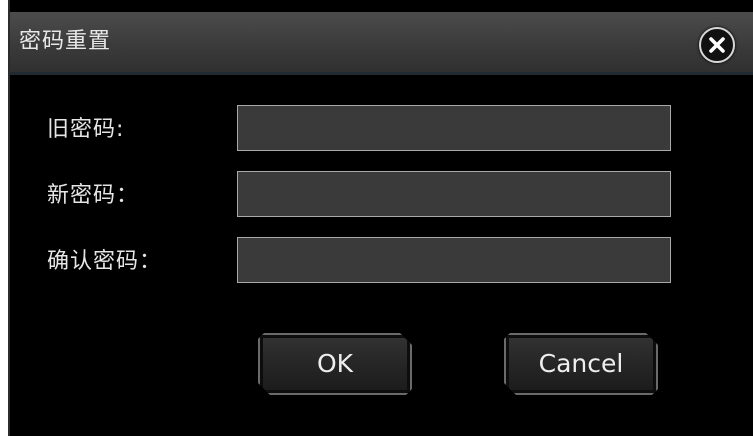  What do you see at coordinates (93, 195) in the screenshot?
I see `new-password-label: 新密码：` at bounding box center [93, 195].